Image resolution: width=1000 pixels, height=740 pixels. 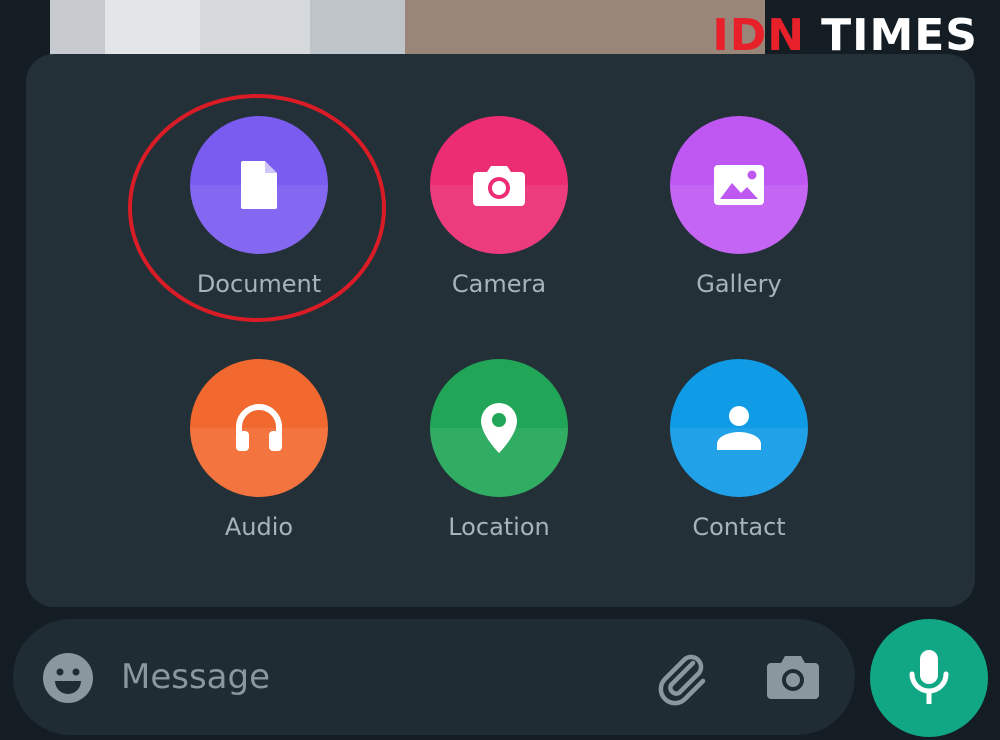 I want to click on emoji-icon, so click(x=68, y=678).